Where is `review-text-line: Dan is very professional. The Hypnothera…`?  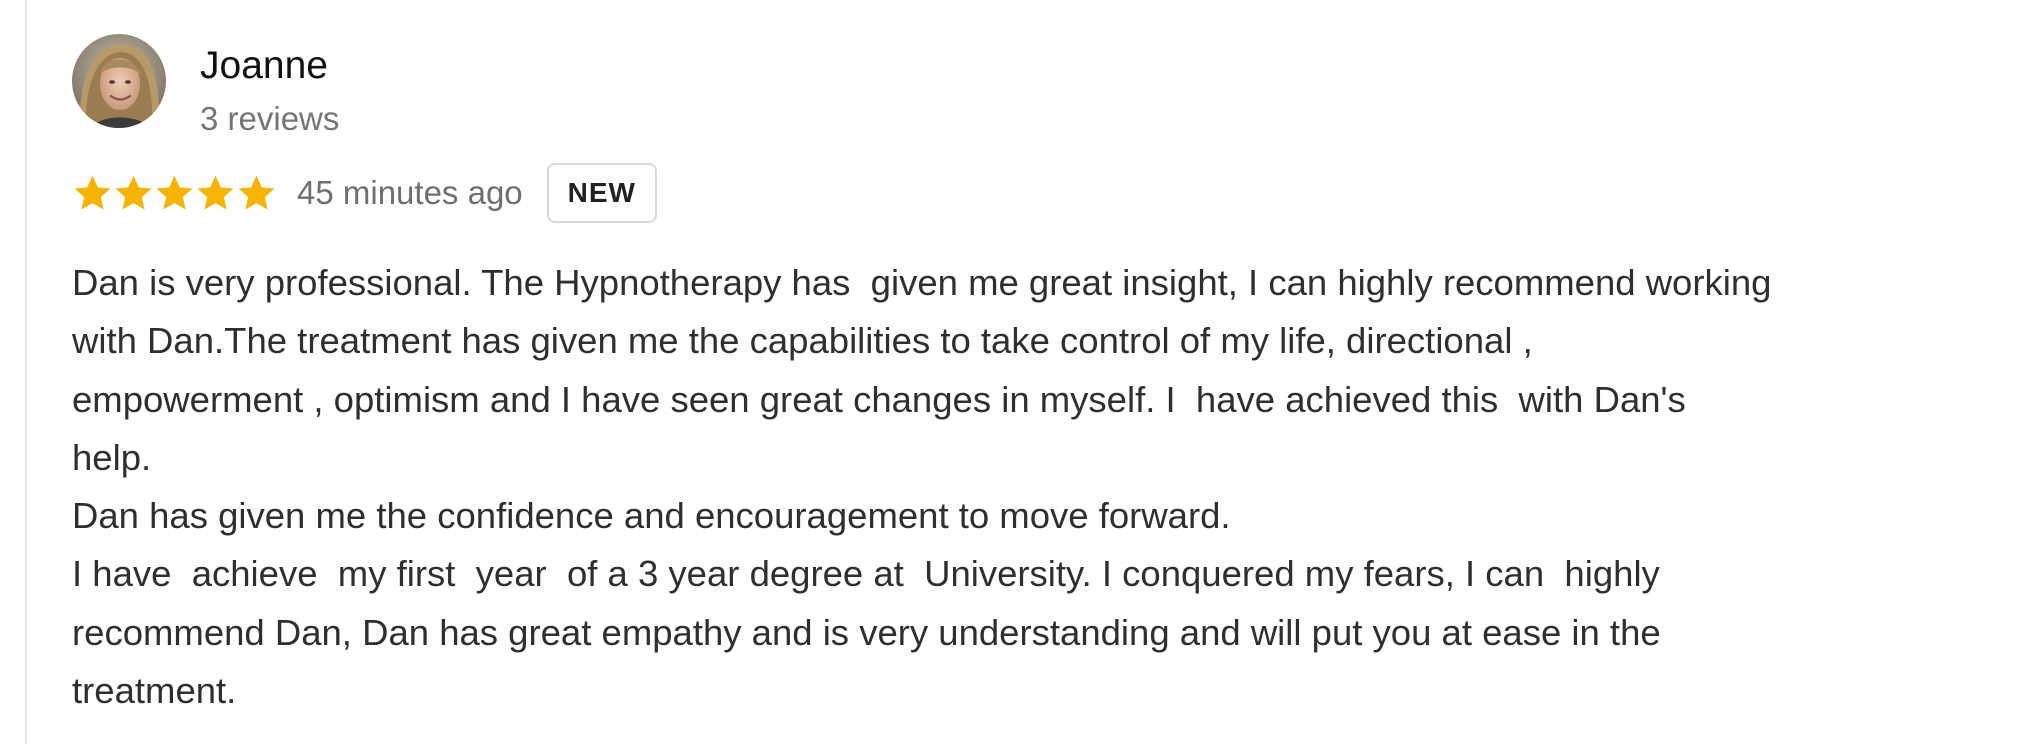 review-text-line: Dan is very professional. The Hypnothera… is located at coordinates (922, 282).